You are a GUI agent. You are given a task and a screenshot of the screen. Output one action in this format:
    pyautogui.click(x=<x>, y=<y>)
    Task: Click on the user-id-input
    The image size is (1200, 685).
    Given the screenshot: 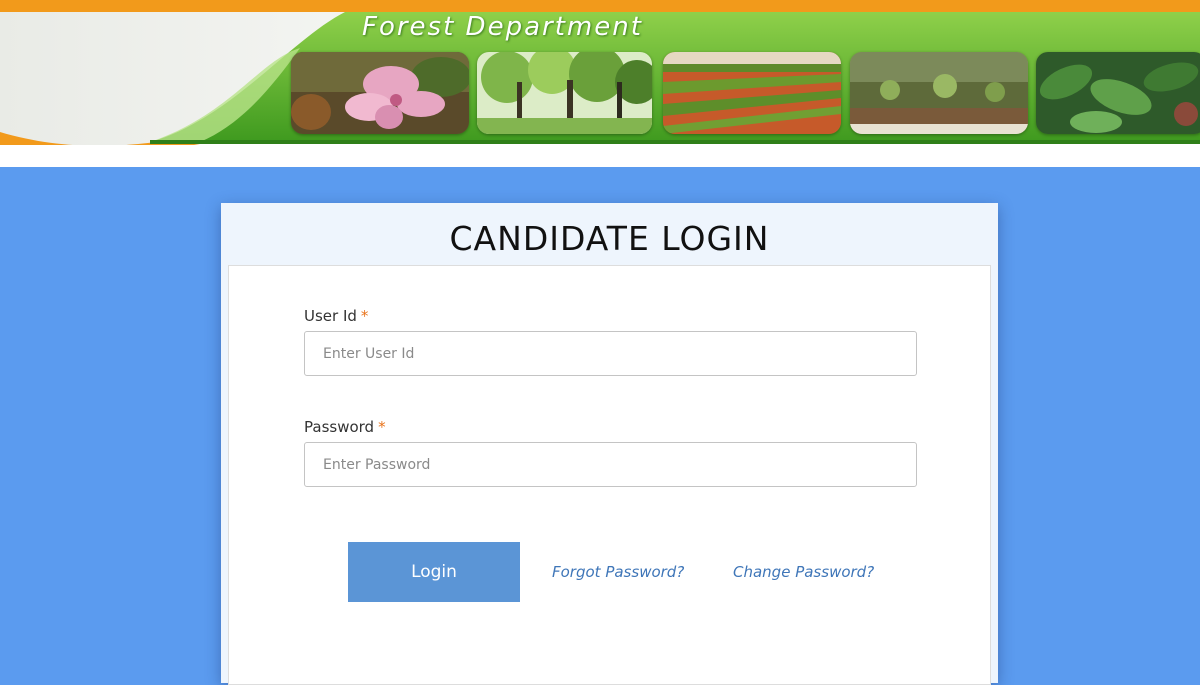 What is the action you would take?
    pyautogui.click(x=610, y=353)
    